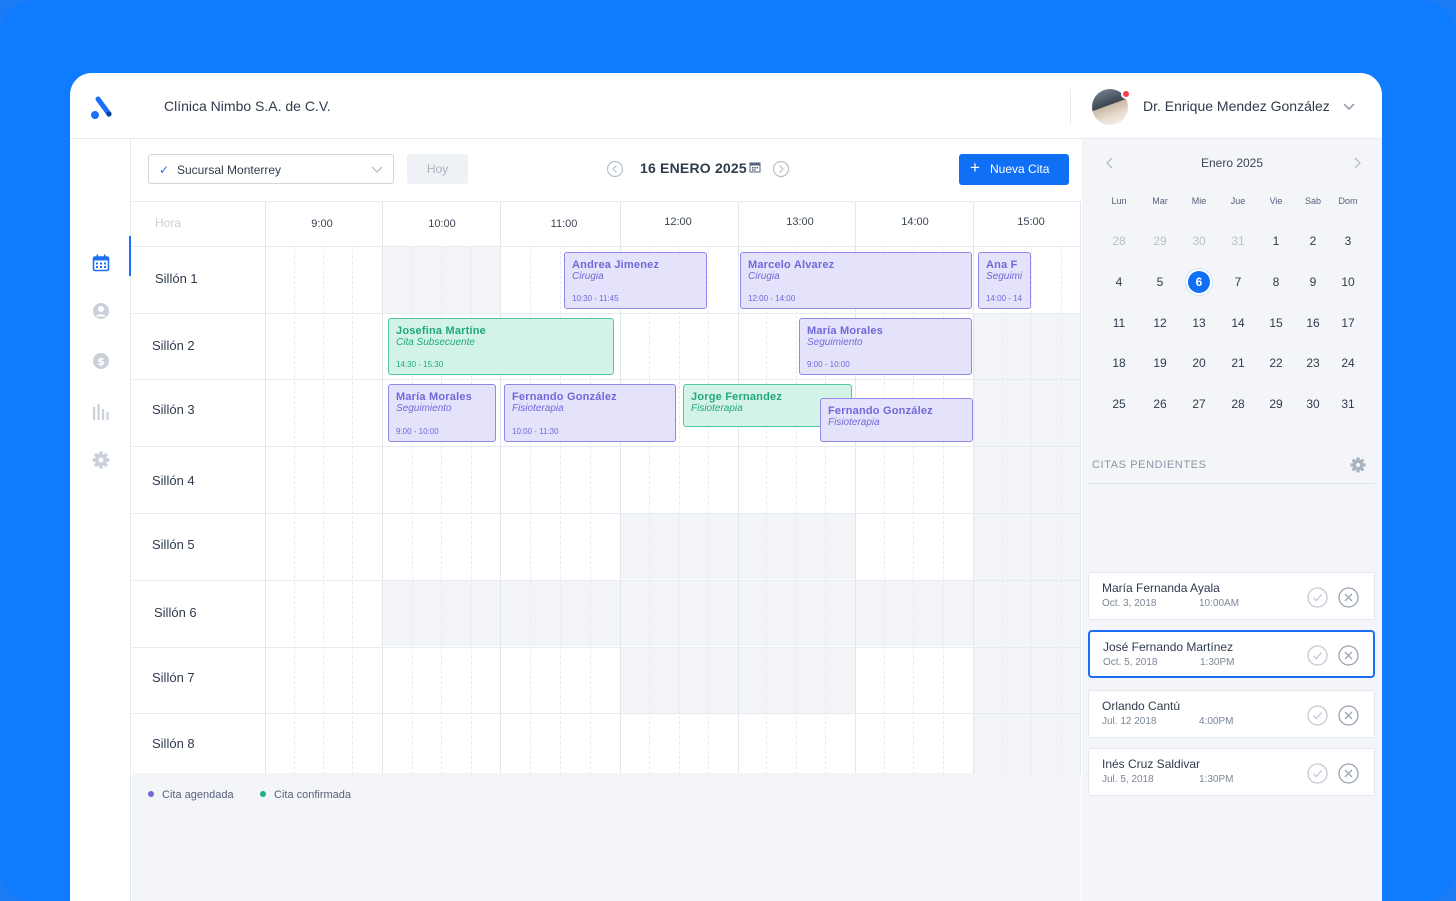 The height and width of the screenshot is (901, 1456). I want to click on calendar-day: 26, so click(1160, 404).